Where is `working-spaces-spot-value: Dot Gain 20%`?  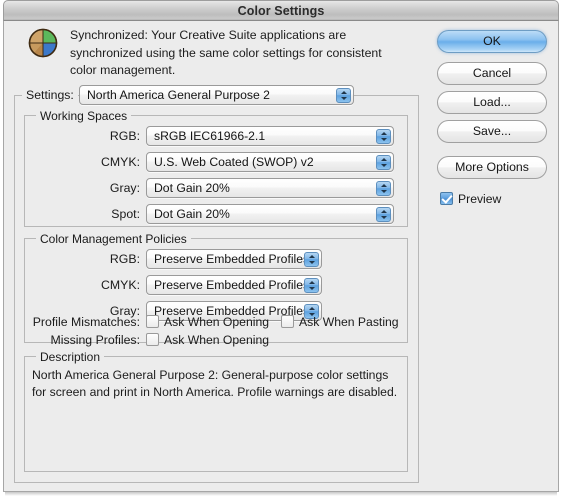 working-spaces-spot-value: Dot Gain 20% is located at coordinates (192, 214).